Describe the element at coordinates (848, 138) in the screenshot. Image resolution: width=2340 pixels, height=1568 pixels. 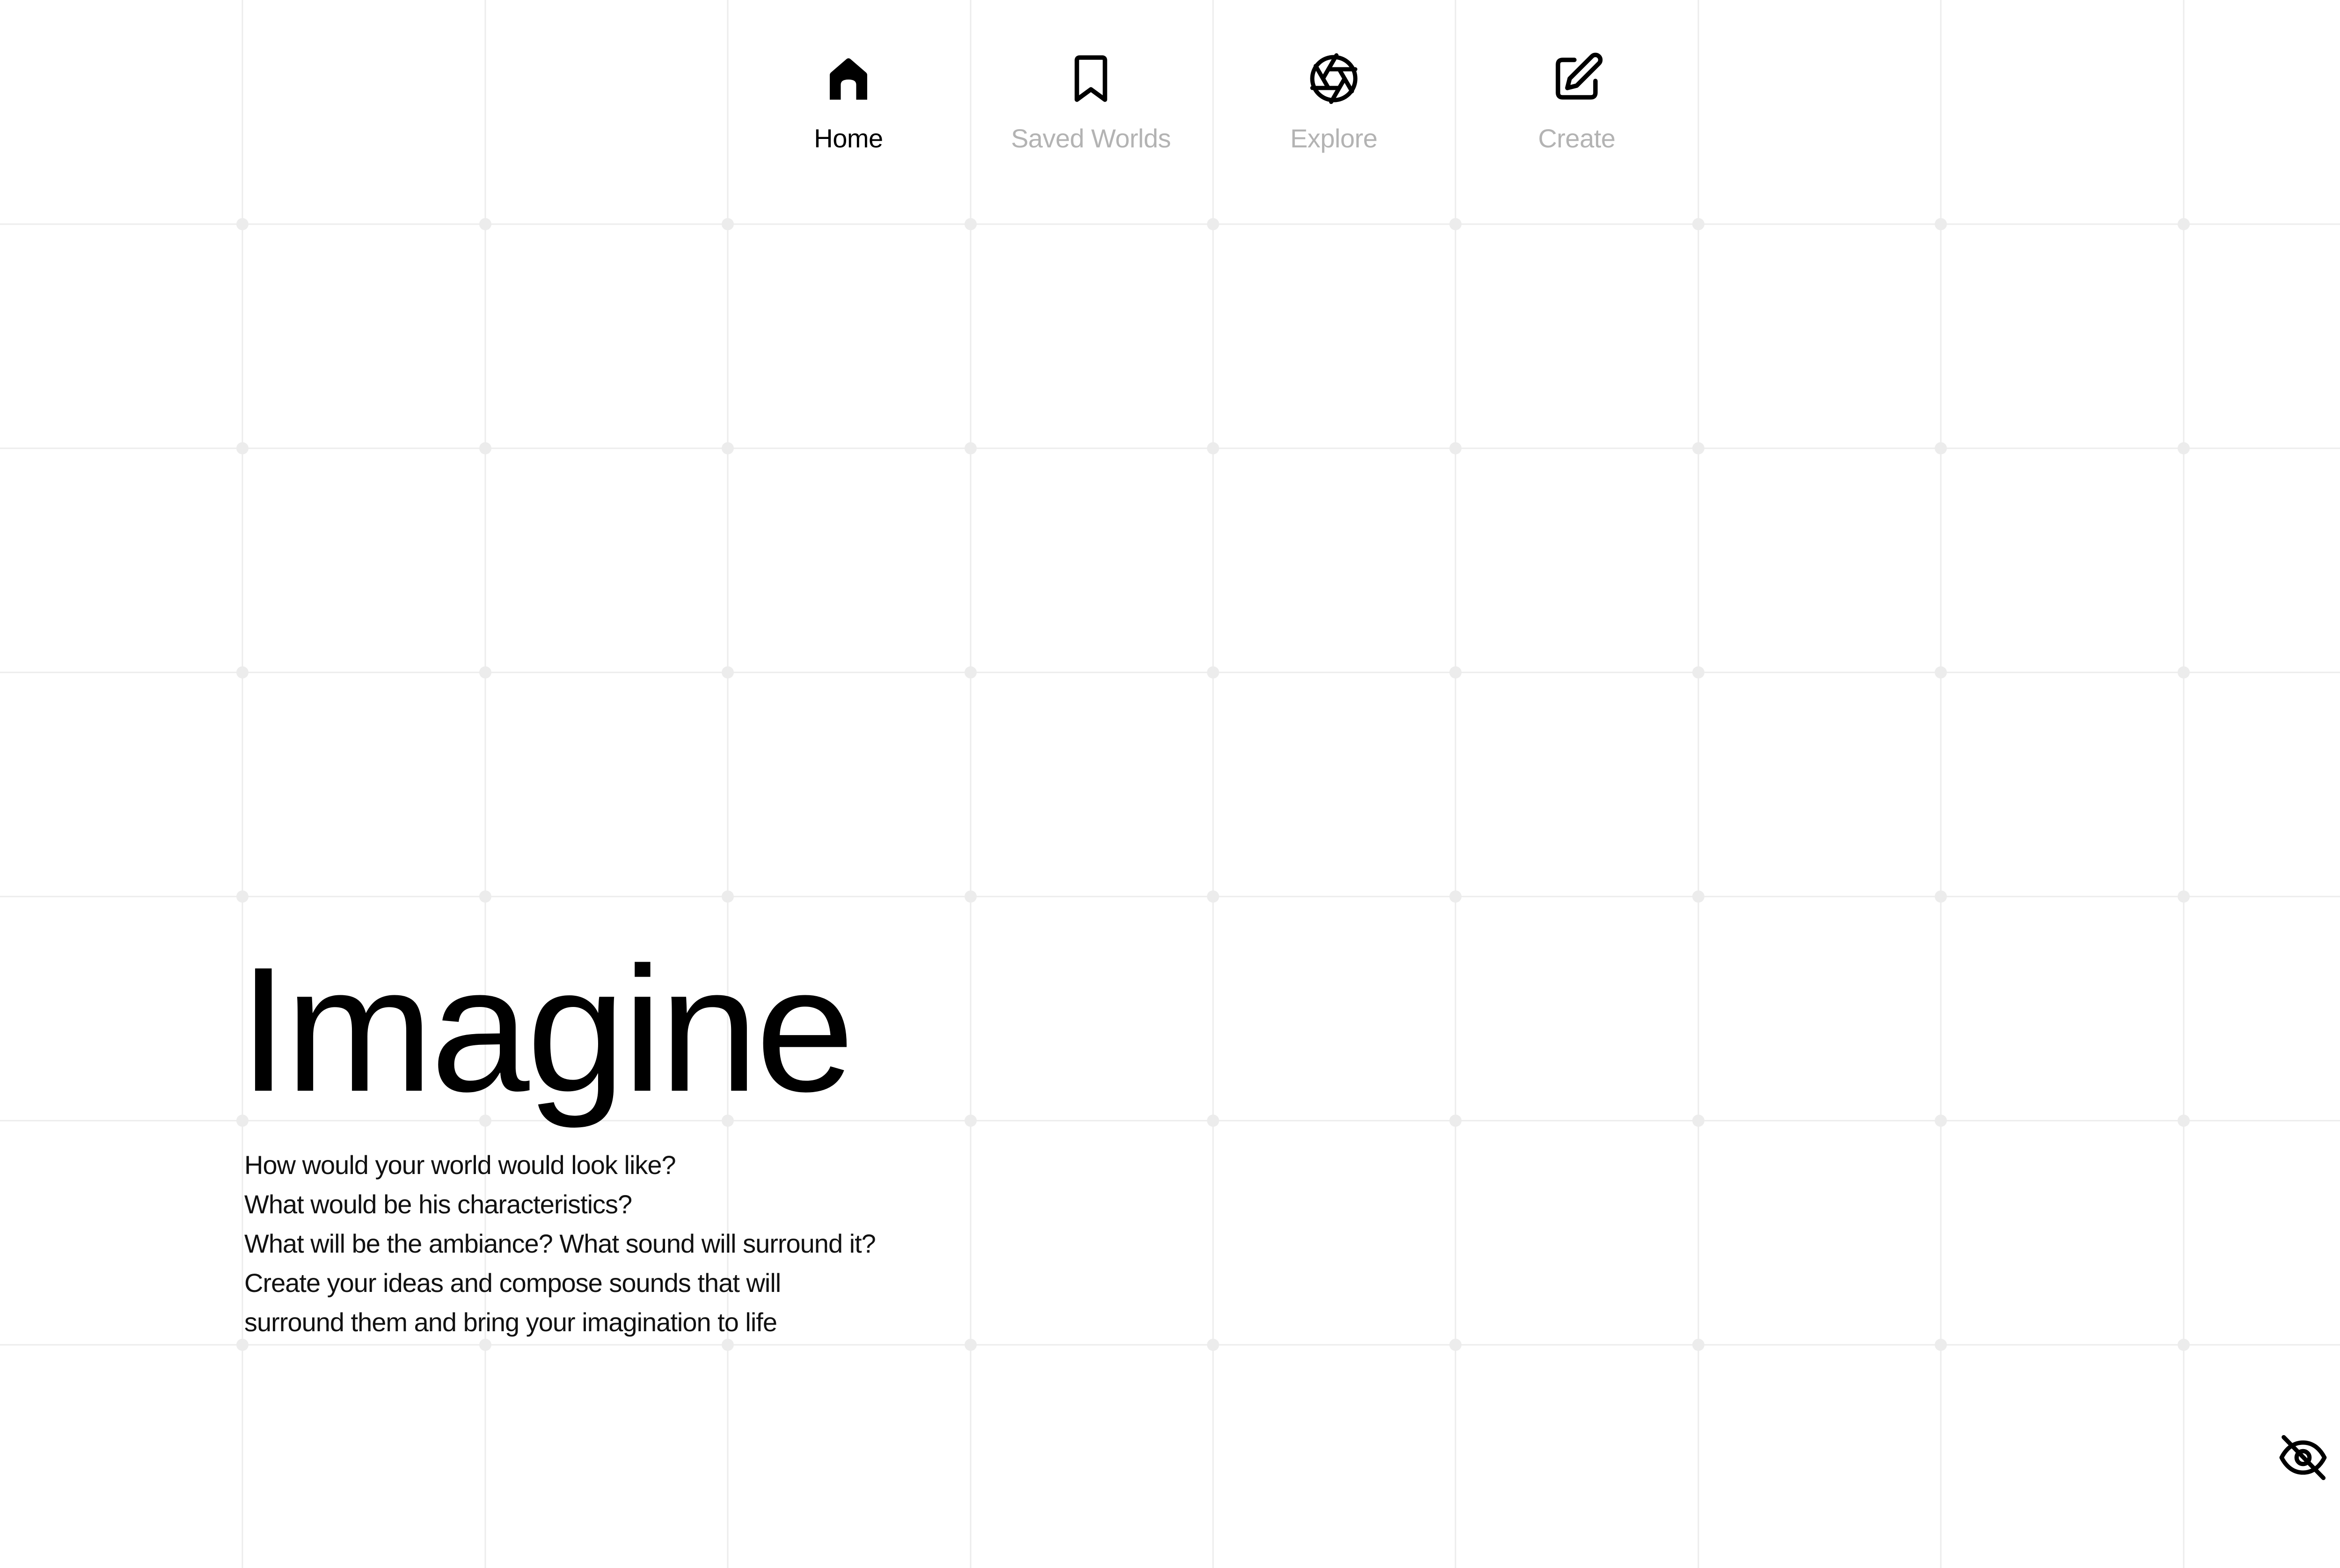
I see `nav-label-home: Home` at that location.